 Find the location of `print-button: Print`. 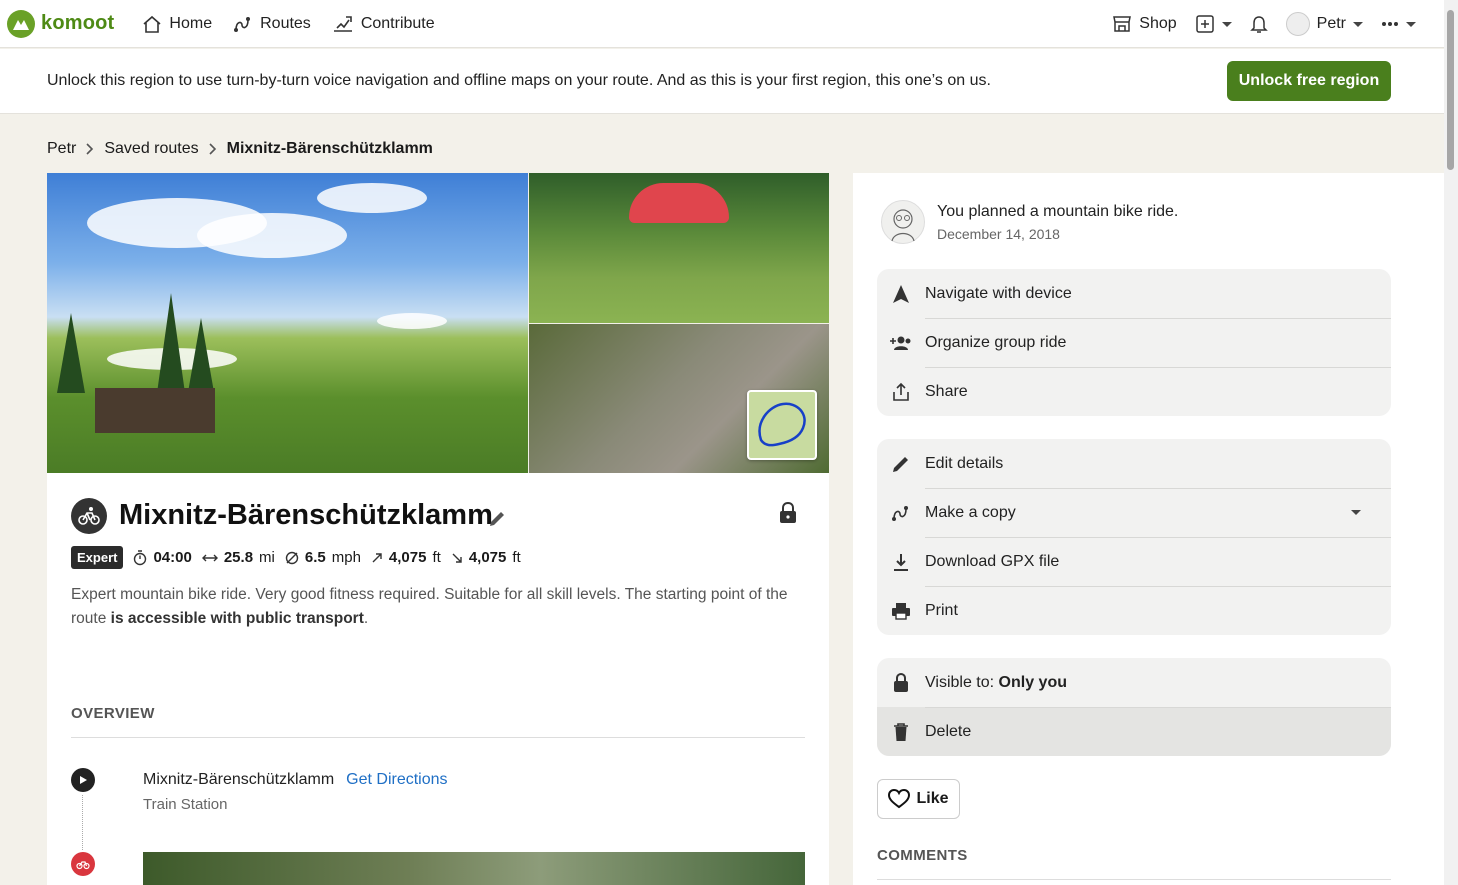

print-button: Print is located at coordinates (1134, 610).